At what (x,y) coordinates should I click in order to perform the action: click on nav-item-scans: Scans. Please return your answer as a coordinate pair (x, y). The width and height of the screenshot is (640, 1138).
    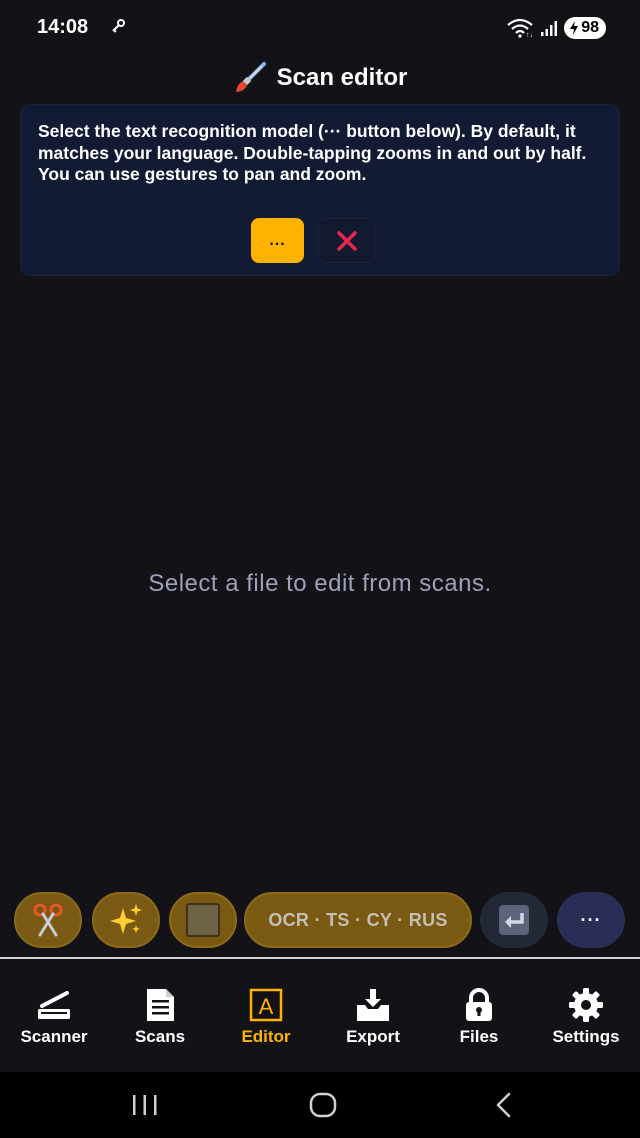
    Looking at the image, I should click on (160, 1020).